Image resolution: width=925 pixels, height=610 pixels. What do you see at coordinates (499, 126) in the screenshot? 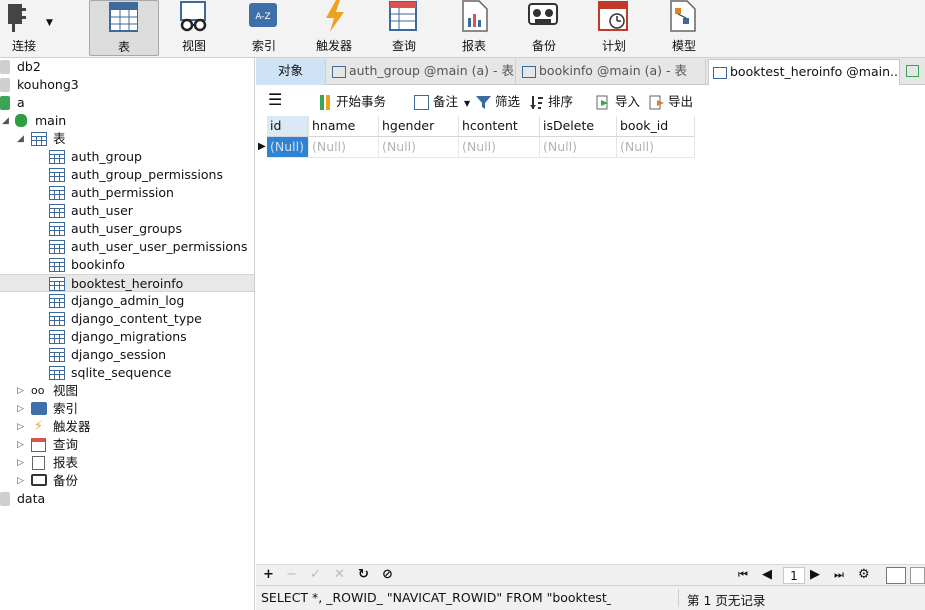
I see `column-header: hcontent` at bounding box center [499, 126].